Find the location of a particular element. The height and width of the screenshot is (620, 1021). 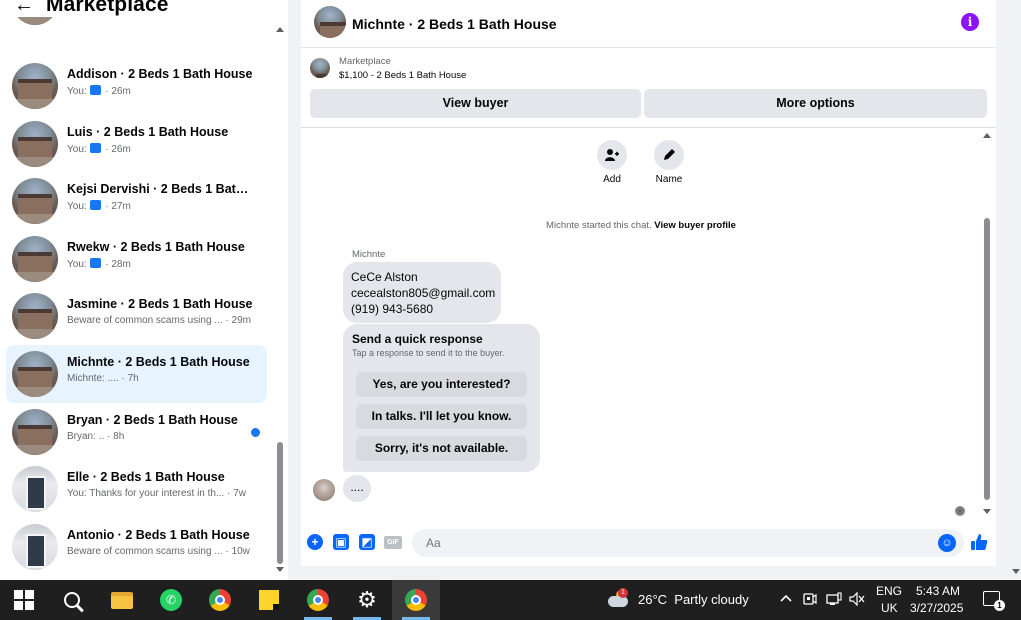

conversation-name: Michnte · 2 Beds 1 Bath House is located at coordinates (158, 362).